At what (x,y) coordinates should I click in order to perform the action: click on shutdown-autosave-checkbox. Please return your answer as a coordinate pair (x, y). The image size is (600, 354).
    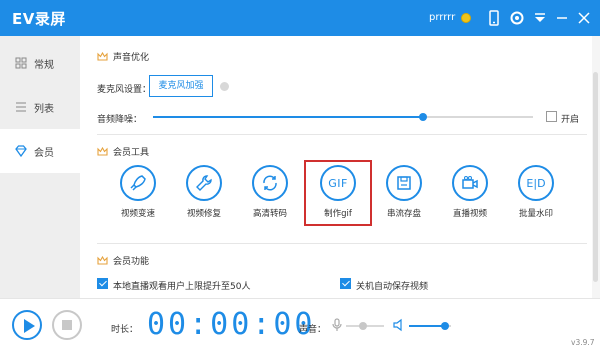
    Looking at the image, I should click on (345, 283).